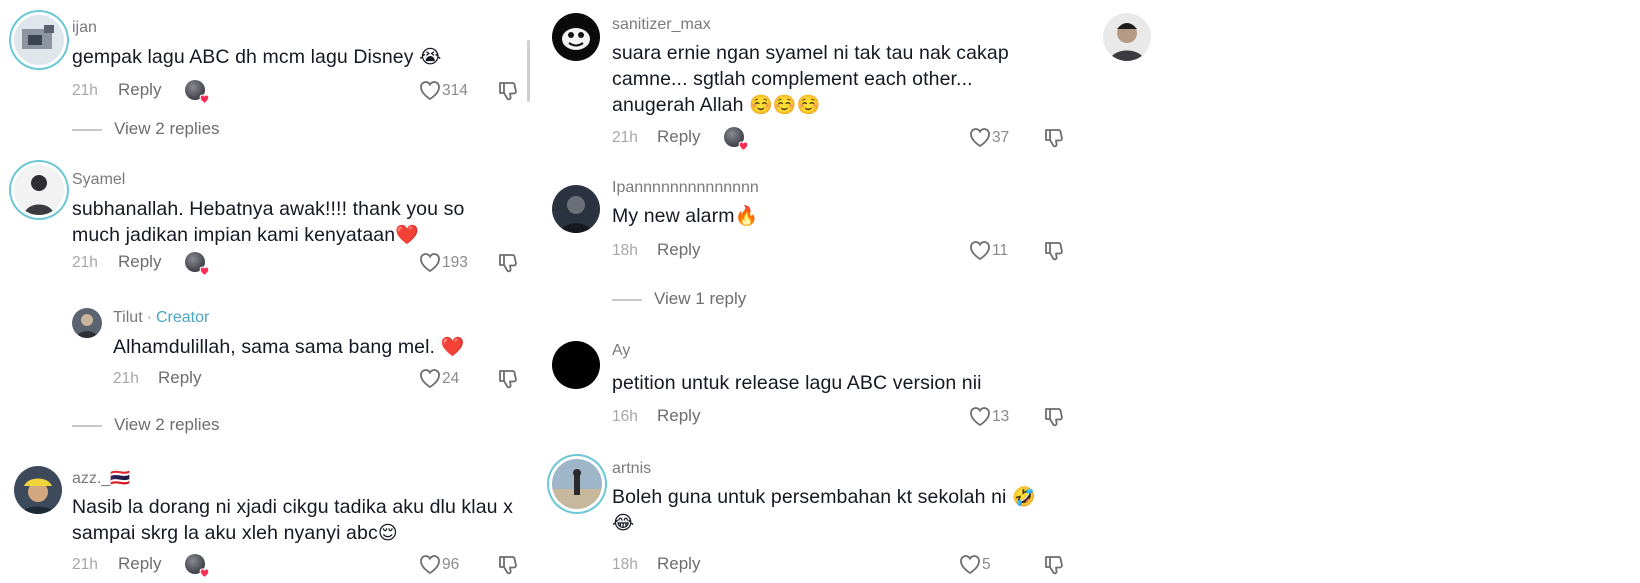 Image resolution: width=1640 pixels, height=583 pixels. Describe the element at coordinates (387, 533) in the screenshot. I see `emoji: 😌` at that location.